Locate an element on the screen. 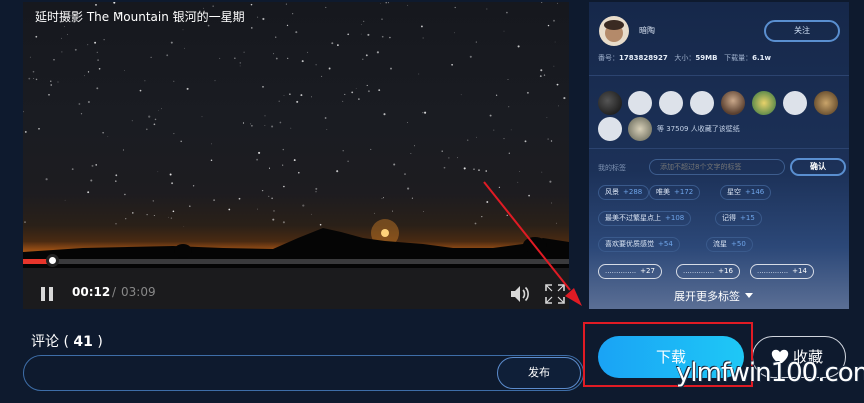 The width and height of the screenshot is (864, 403). comments-heading: 评论 ( 41 ) is located at coordinates (67, 341).